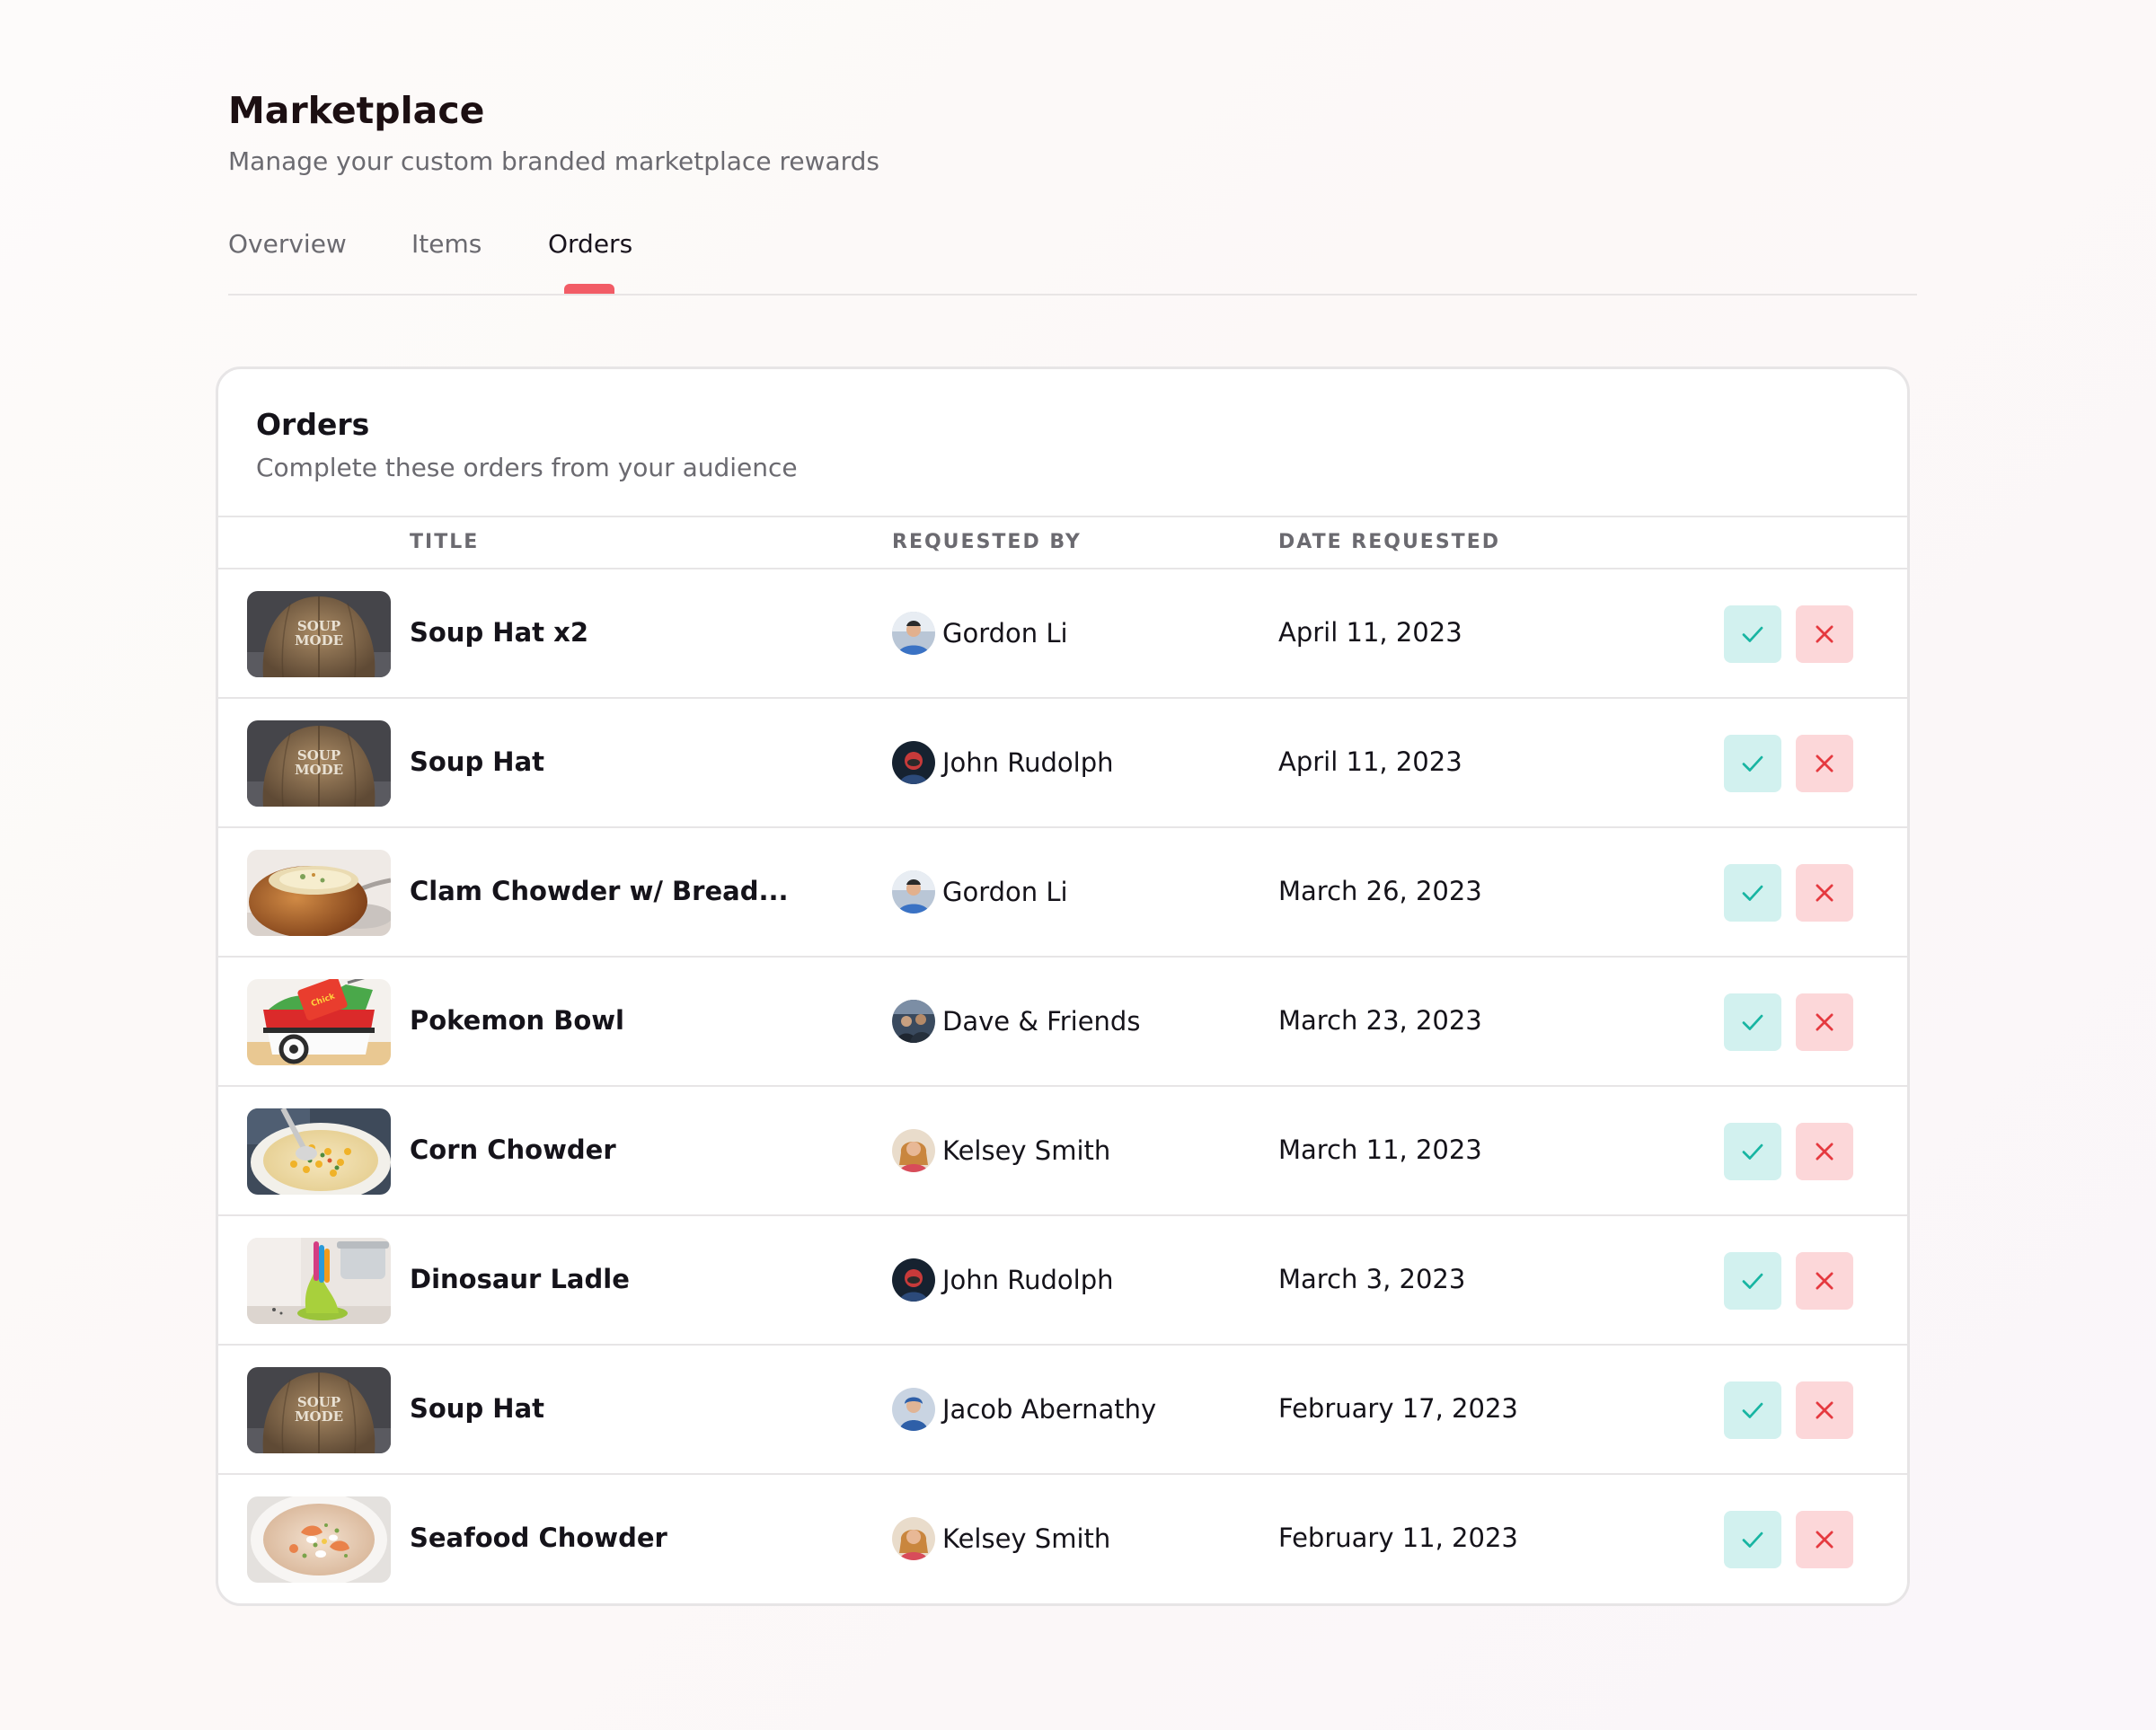 The height and width of the screenshot is (1730, 2156). What do you see at coordinates (319, 1151) in the screenshot?
I see `corn-chowder-image` at bounding box center [319, 1151].